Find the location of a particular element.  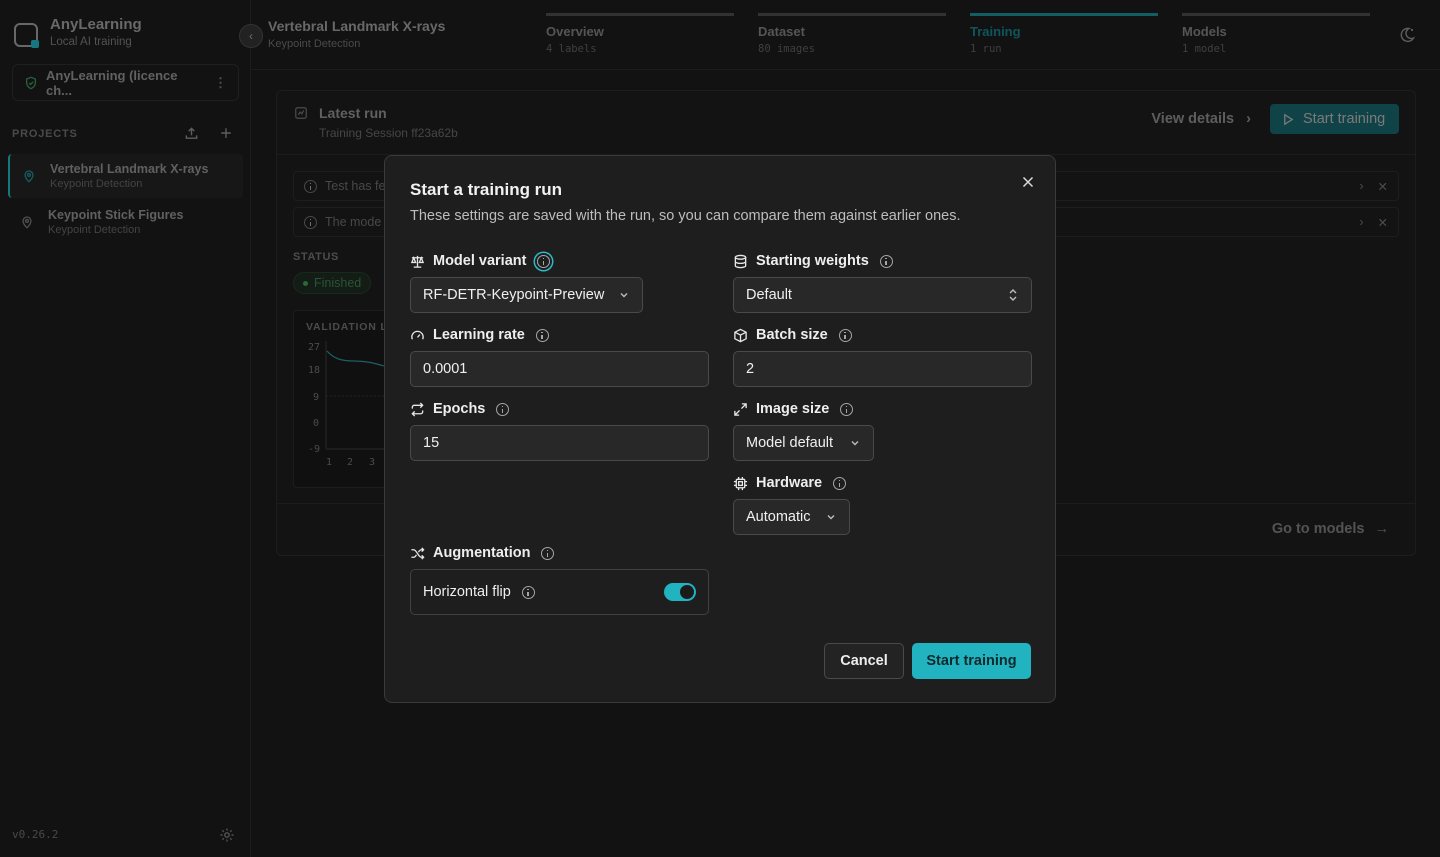

hardware-label: Hardware is located at coordinates (790, 483).